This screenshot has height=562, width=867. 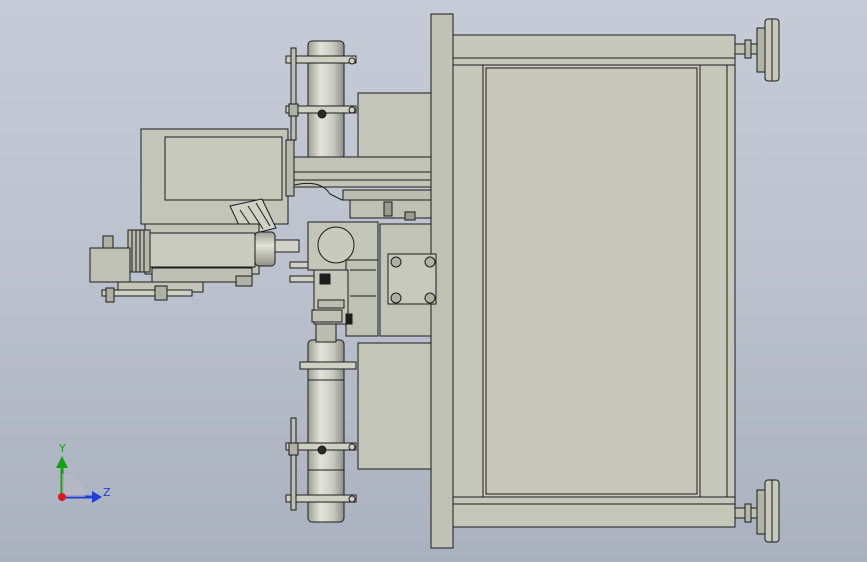 I want to click on leveling-foot-bottom, so click(x=757, y=511).